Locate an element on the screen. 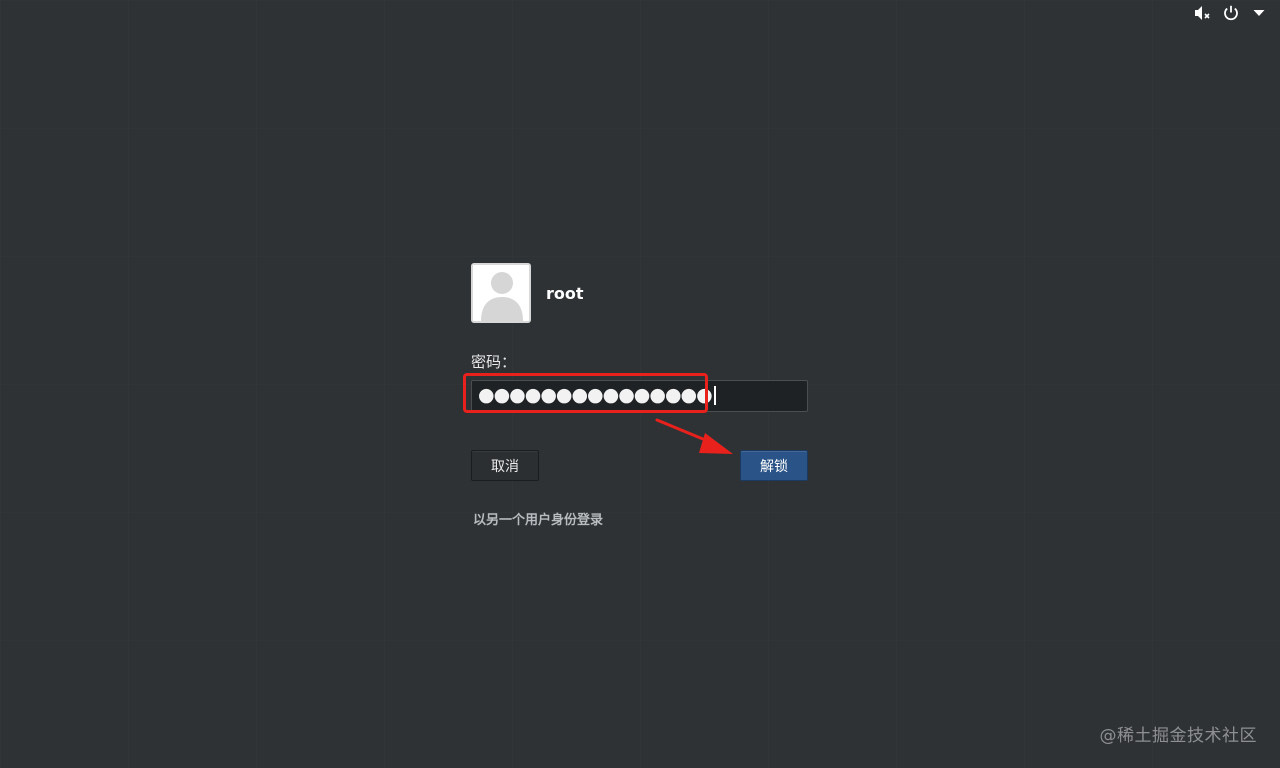 This screenshot has width=1280, height=768. password-field-wrapper: ●●●●●●●●●●●●●●● is located at coordinates (635, 393).